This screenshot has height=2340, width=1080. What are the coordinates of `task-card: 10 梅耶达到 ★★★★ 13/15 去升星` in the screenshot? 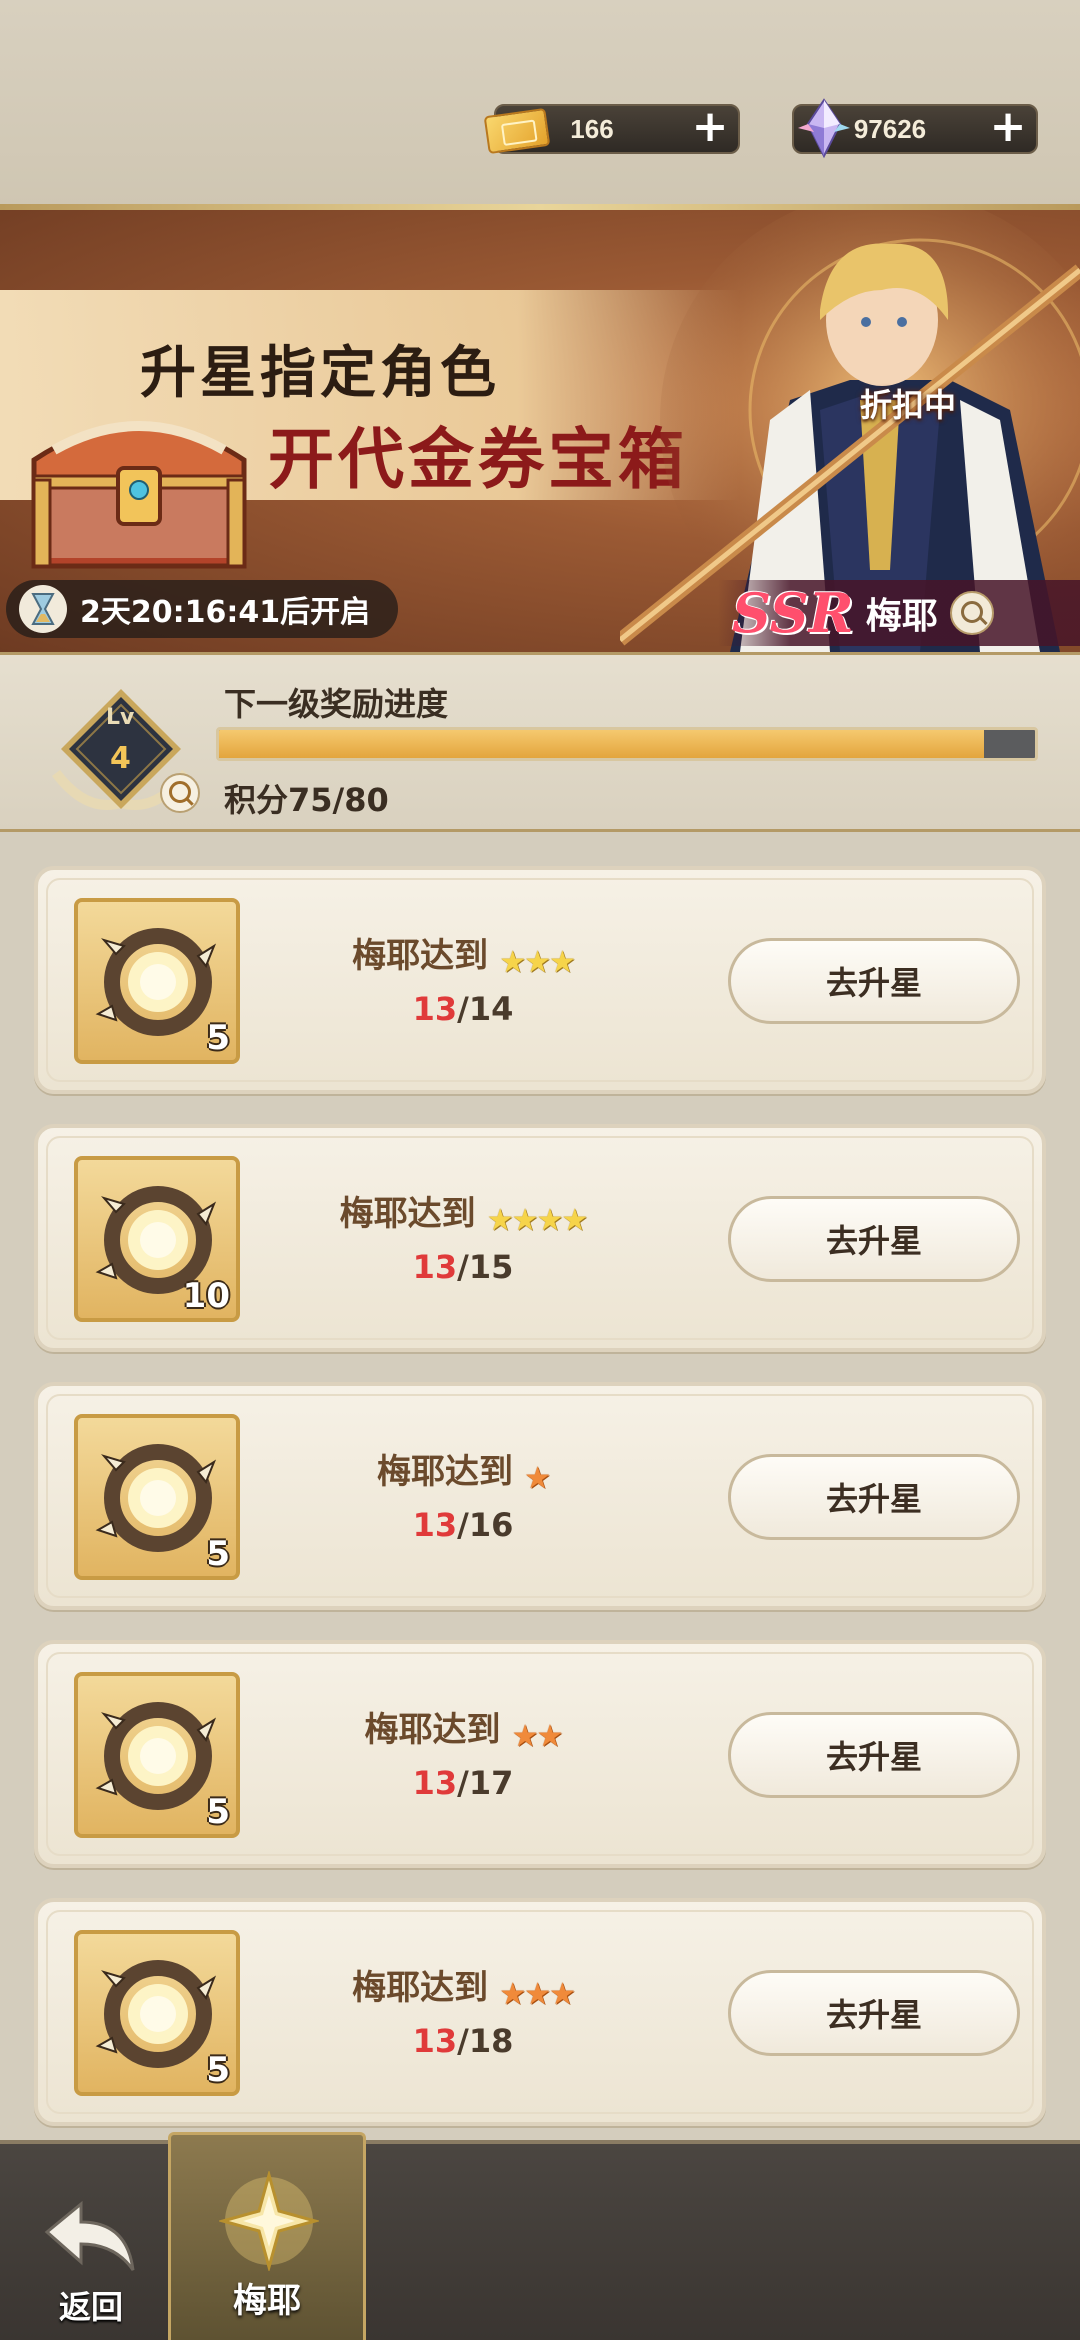 It's located at (540, 1238).